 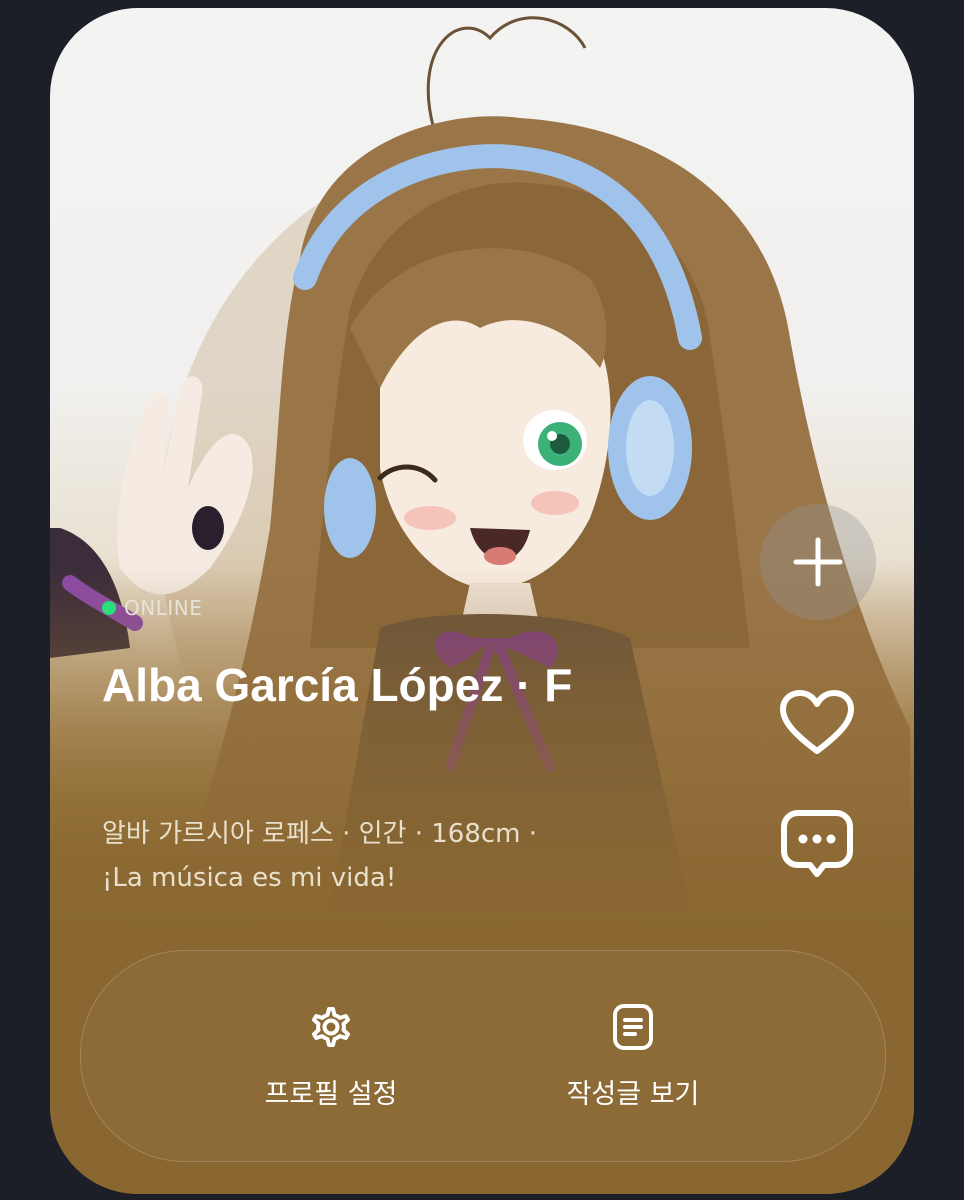 What do you see at coordinates (633, 1094) in the screenshot?
I see `view-posts-label: 작성글 보기` at bounding box center [633, 1094].